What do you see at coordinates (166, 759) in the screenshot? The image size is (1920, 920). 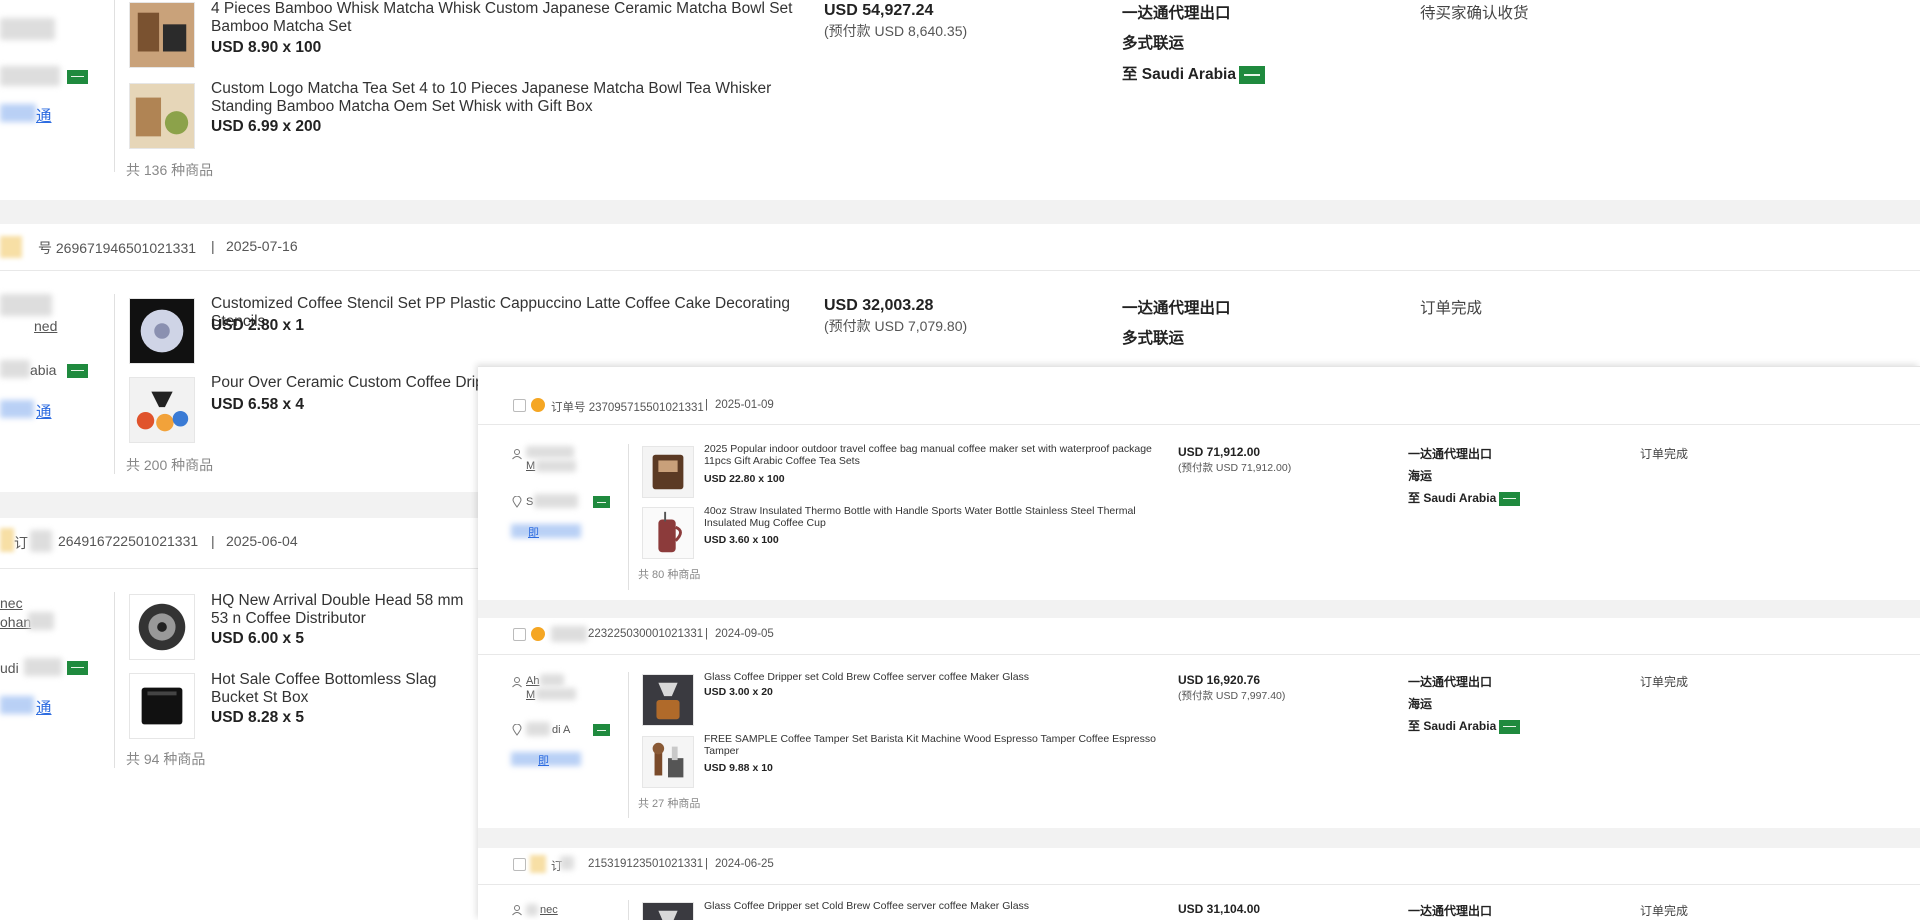 I see `item-count: 共 94 种商品` at bounding box center [166, 759].